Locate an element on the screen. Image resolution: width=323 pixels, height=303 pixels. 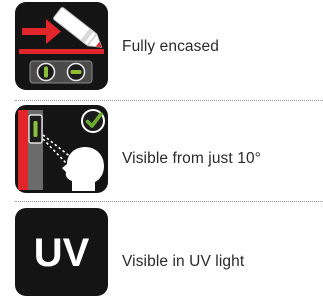
encased-seal-icon is located at coordinates (61, 46).